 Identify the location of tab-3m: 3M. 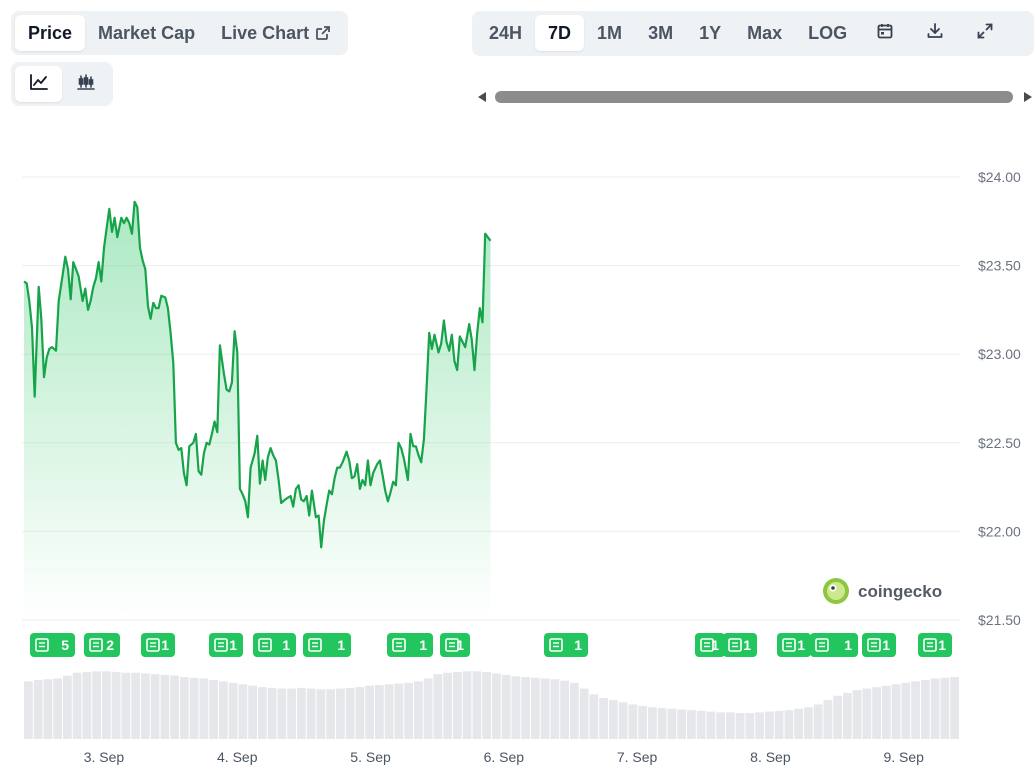
(660, 33).